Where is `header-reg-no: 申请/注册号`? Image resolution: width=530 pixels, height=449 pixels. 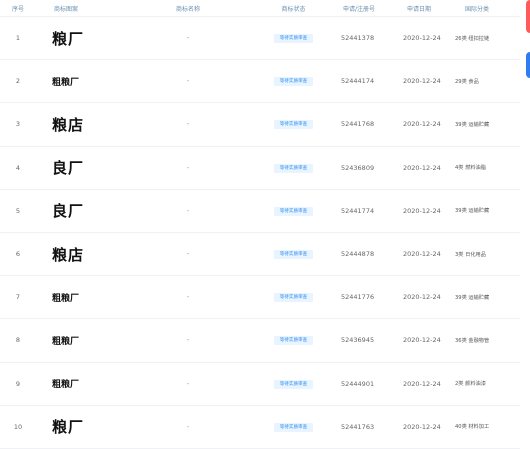 header-reg-no: 申请/注册号 is located at coordinates (359, 9).